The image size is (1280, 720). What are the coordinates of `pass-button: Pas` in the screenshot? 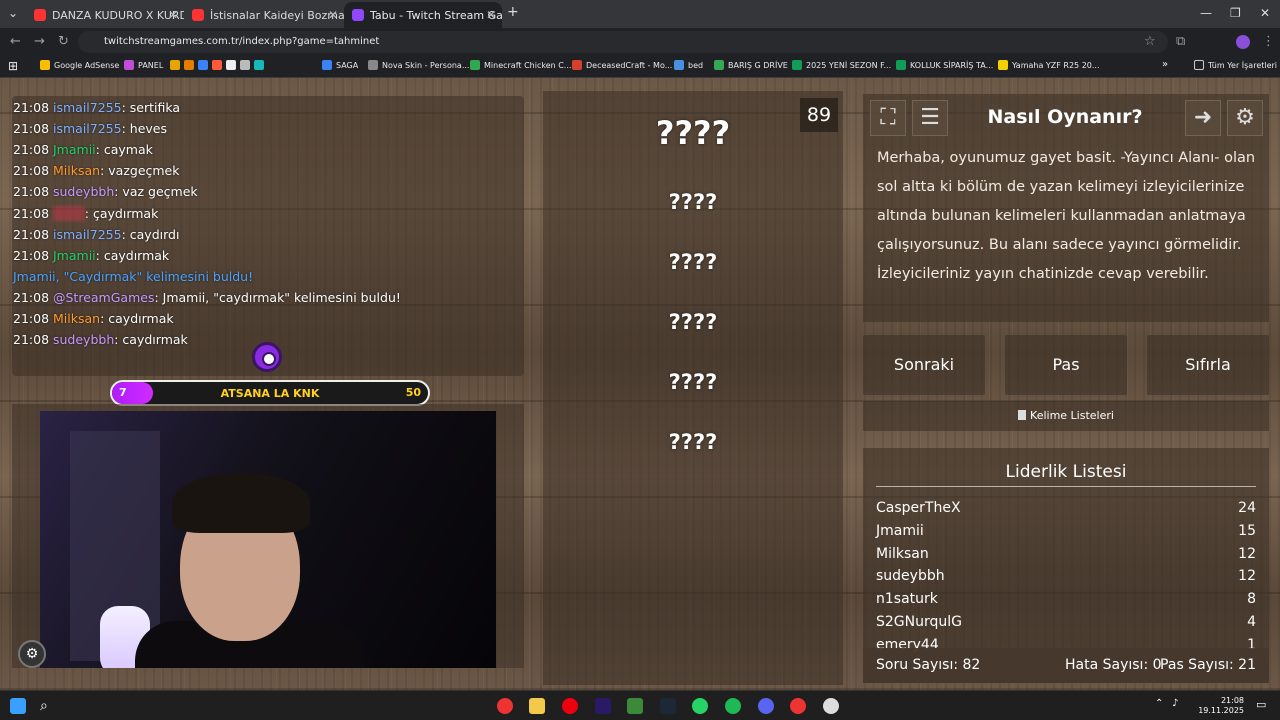 It's located at (1066, 365).